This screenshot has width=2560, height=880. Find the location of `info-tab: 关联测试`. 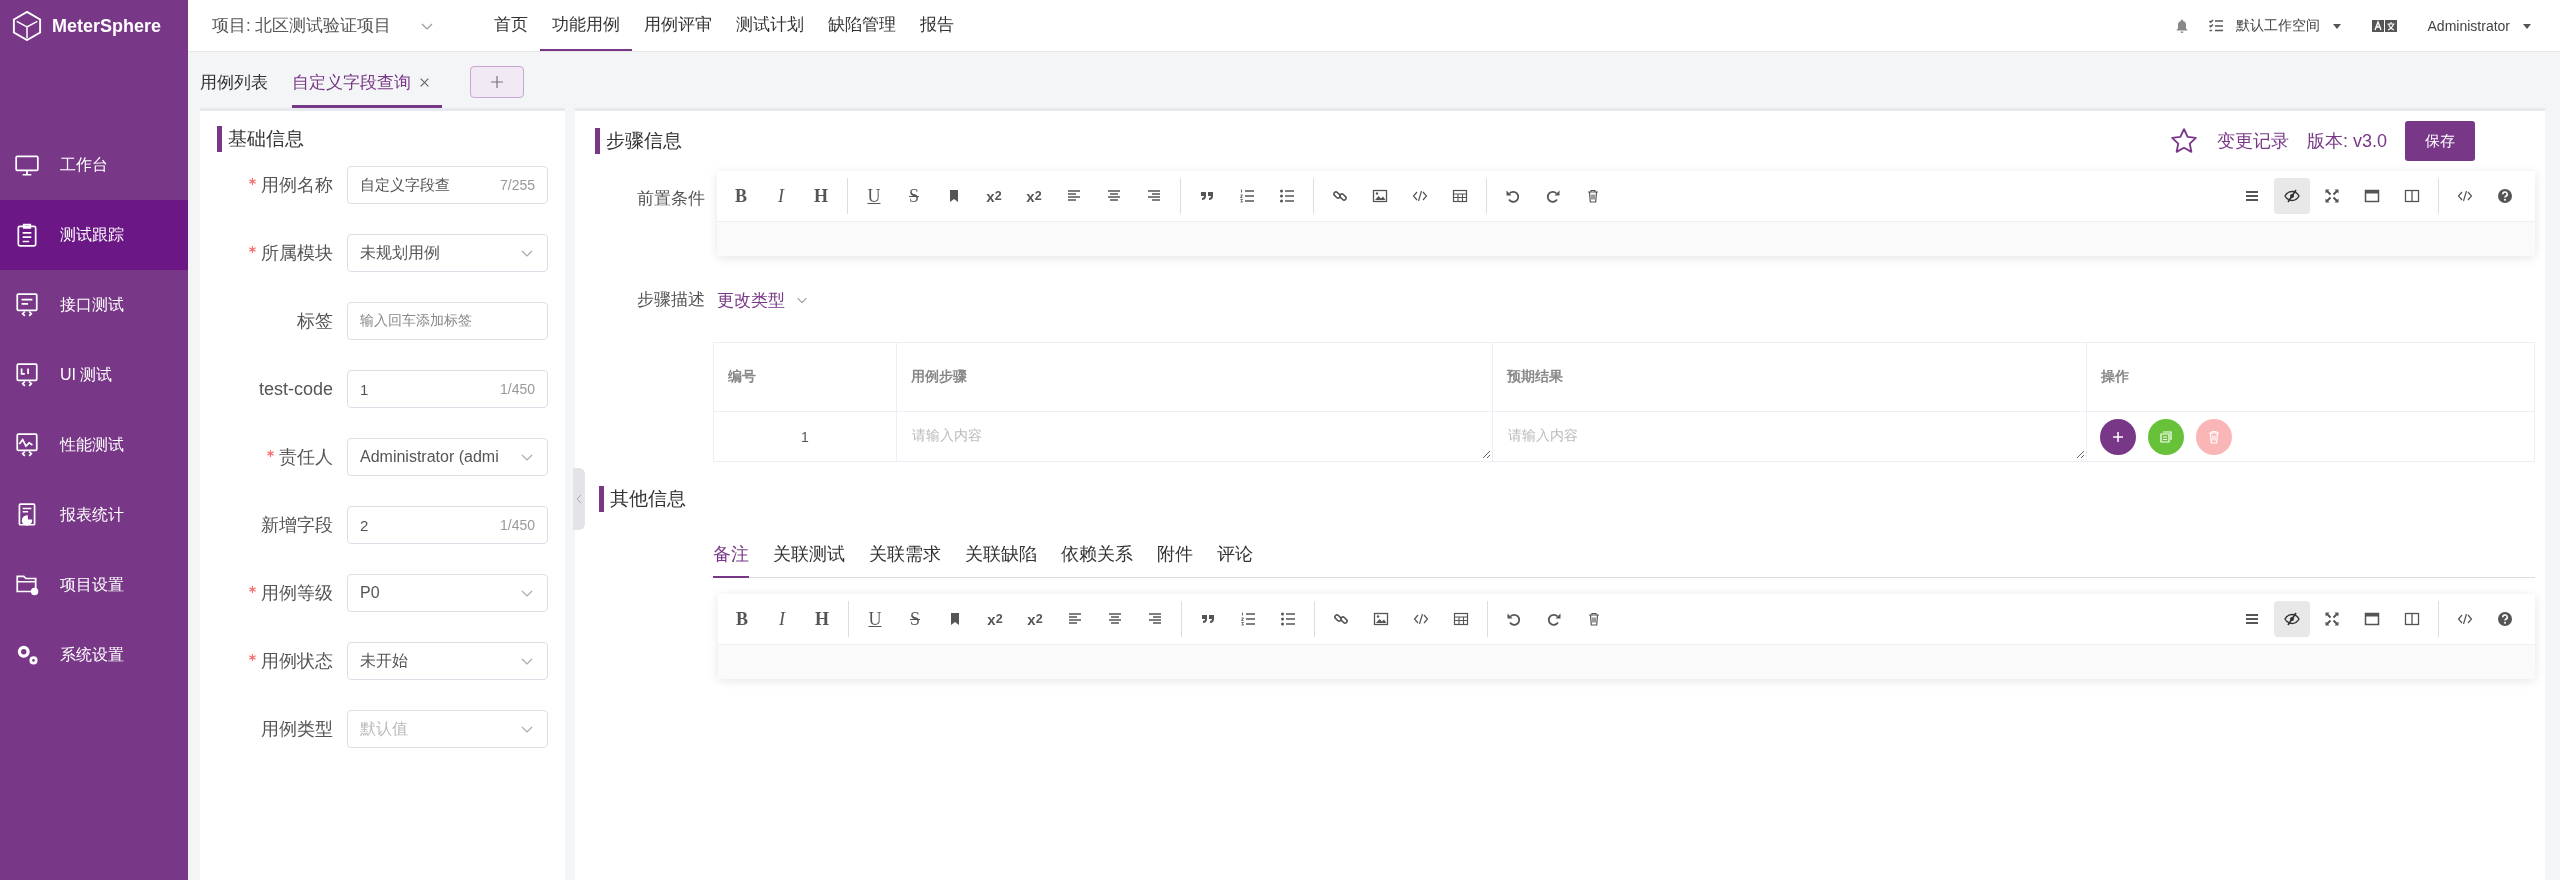

info-tab: 关联测试 is located at coordinates (809, 560).